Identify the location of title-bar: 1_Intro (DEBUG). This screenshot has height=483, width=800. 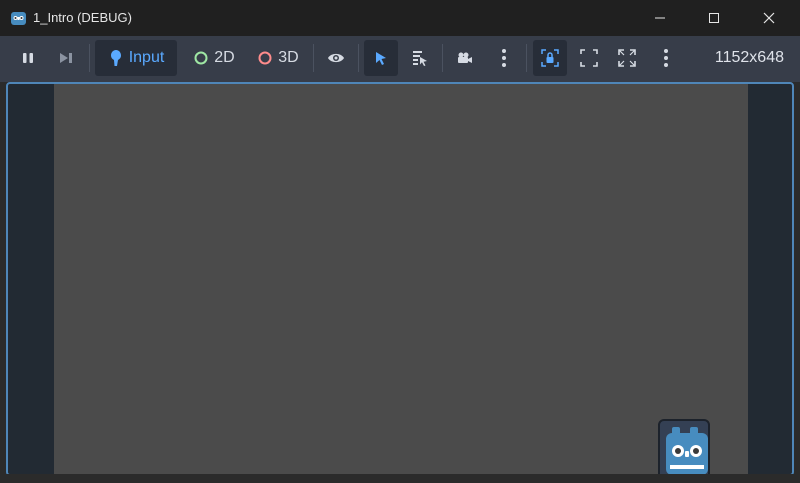
(400, 18).